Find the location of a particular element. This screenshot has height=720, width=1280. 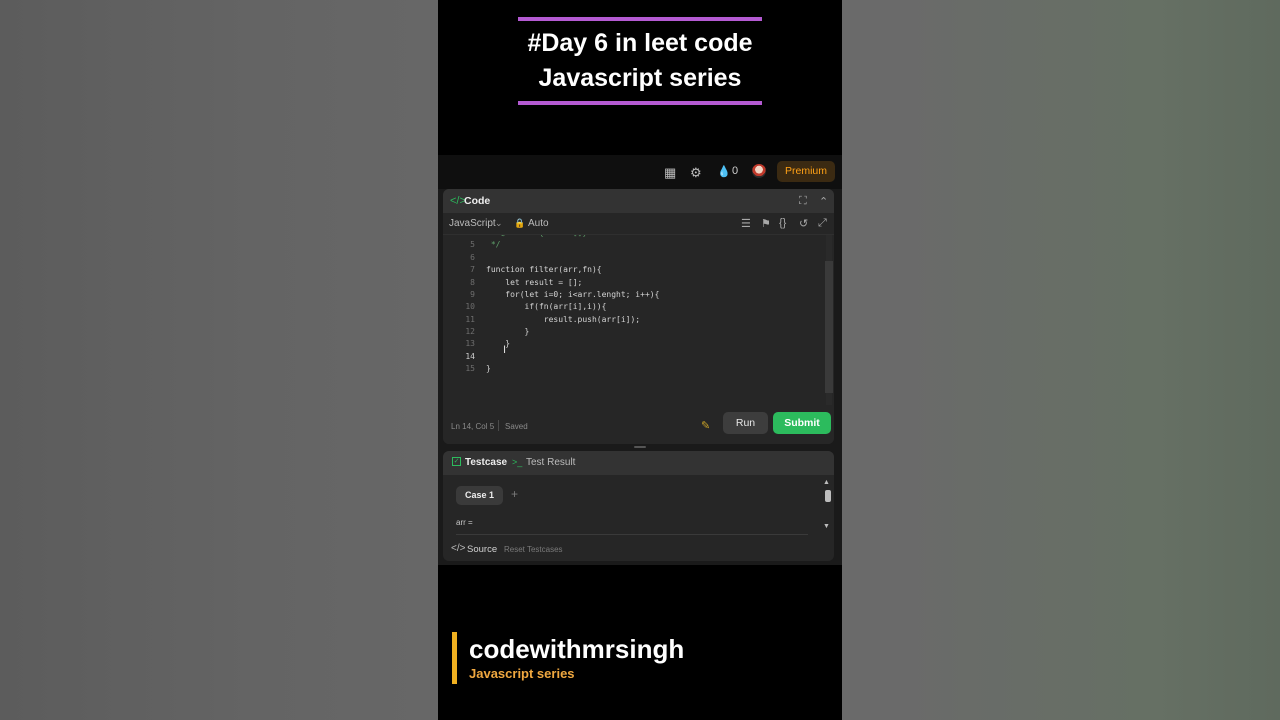

format-icon: ☰ is located at coordinates (746, 223).